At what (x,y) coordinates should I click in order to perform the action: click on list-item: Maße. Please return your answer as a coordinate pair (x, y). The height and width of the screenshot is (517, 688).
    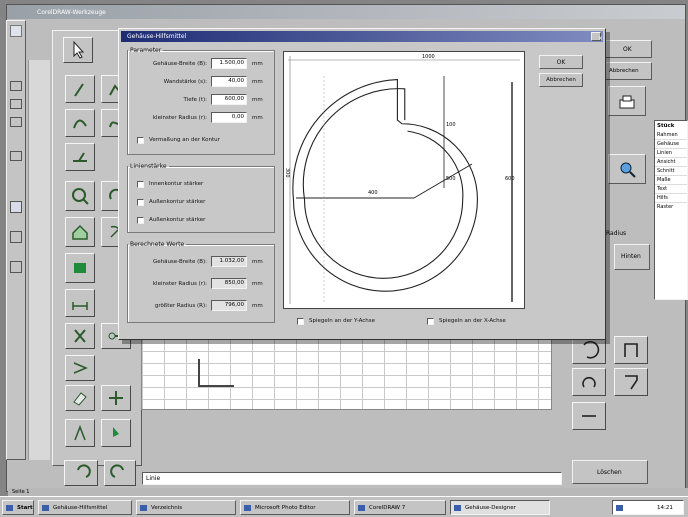
    Looking at the image, I should click on (671, 180).